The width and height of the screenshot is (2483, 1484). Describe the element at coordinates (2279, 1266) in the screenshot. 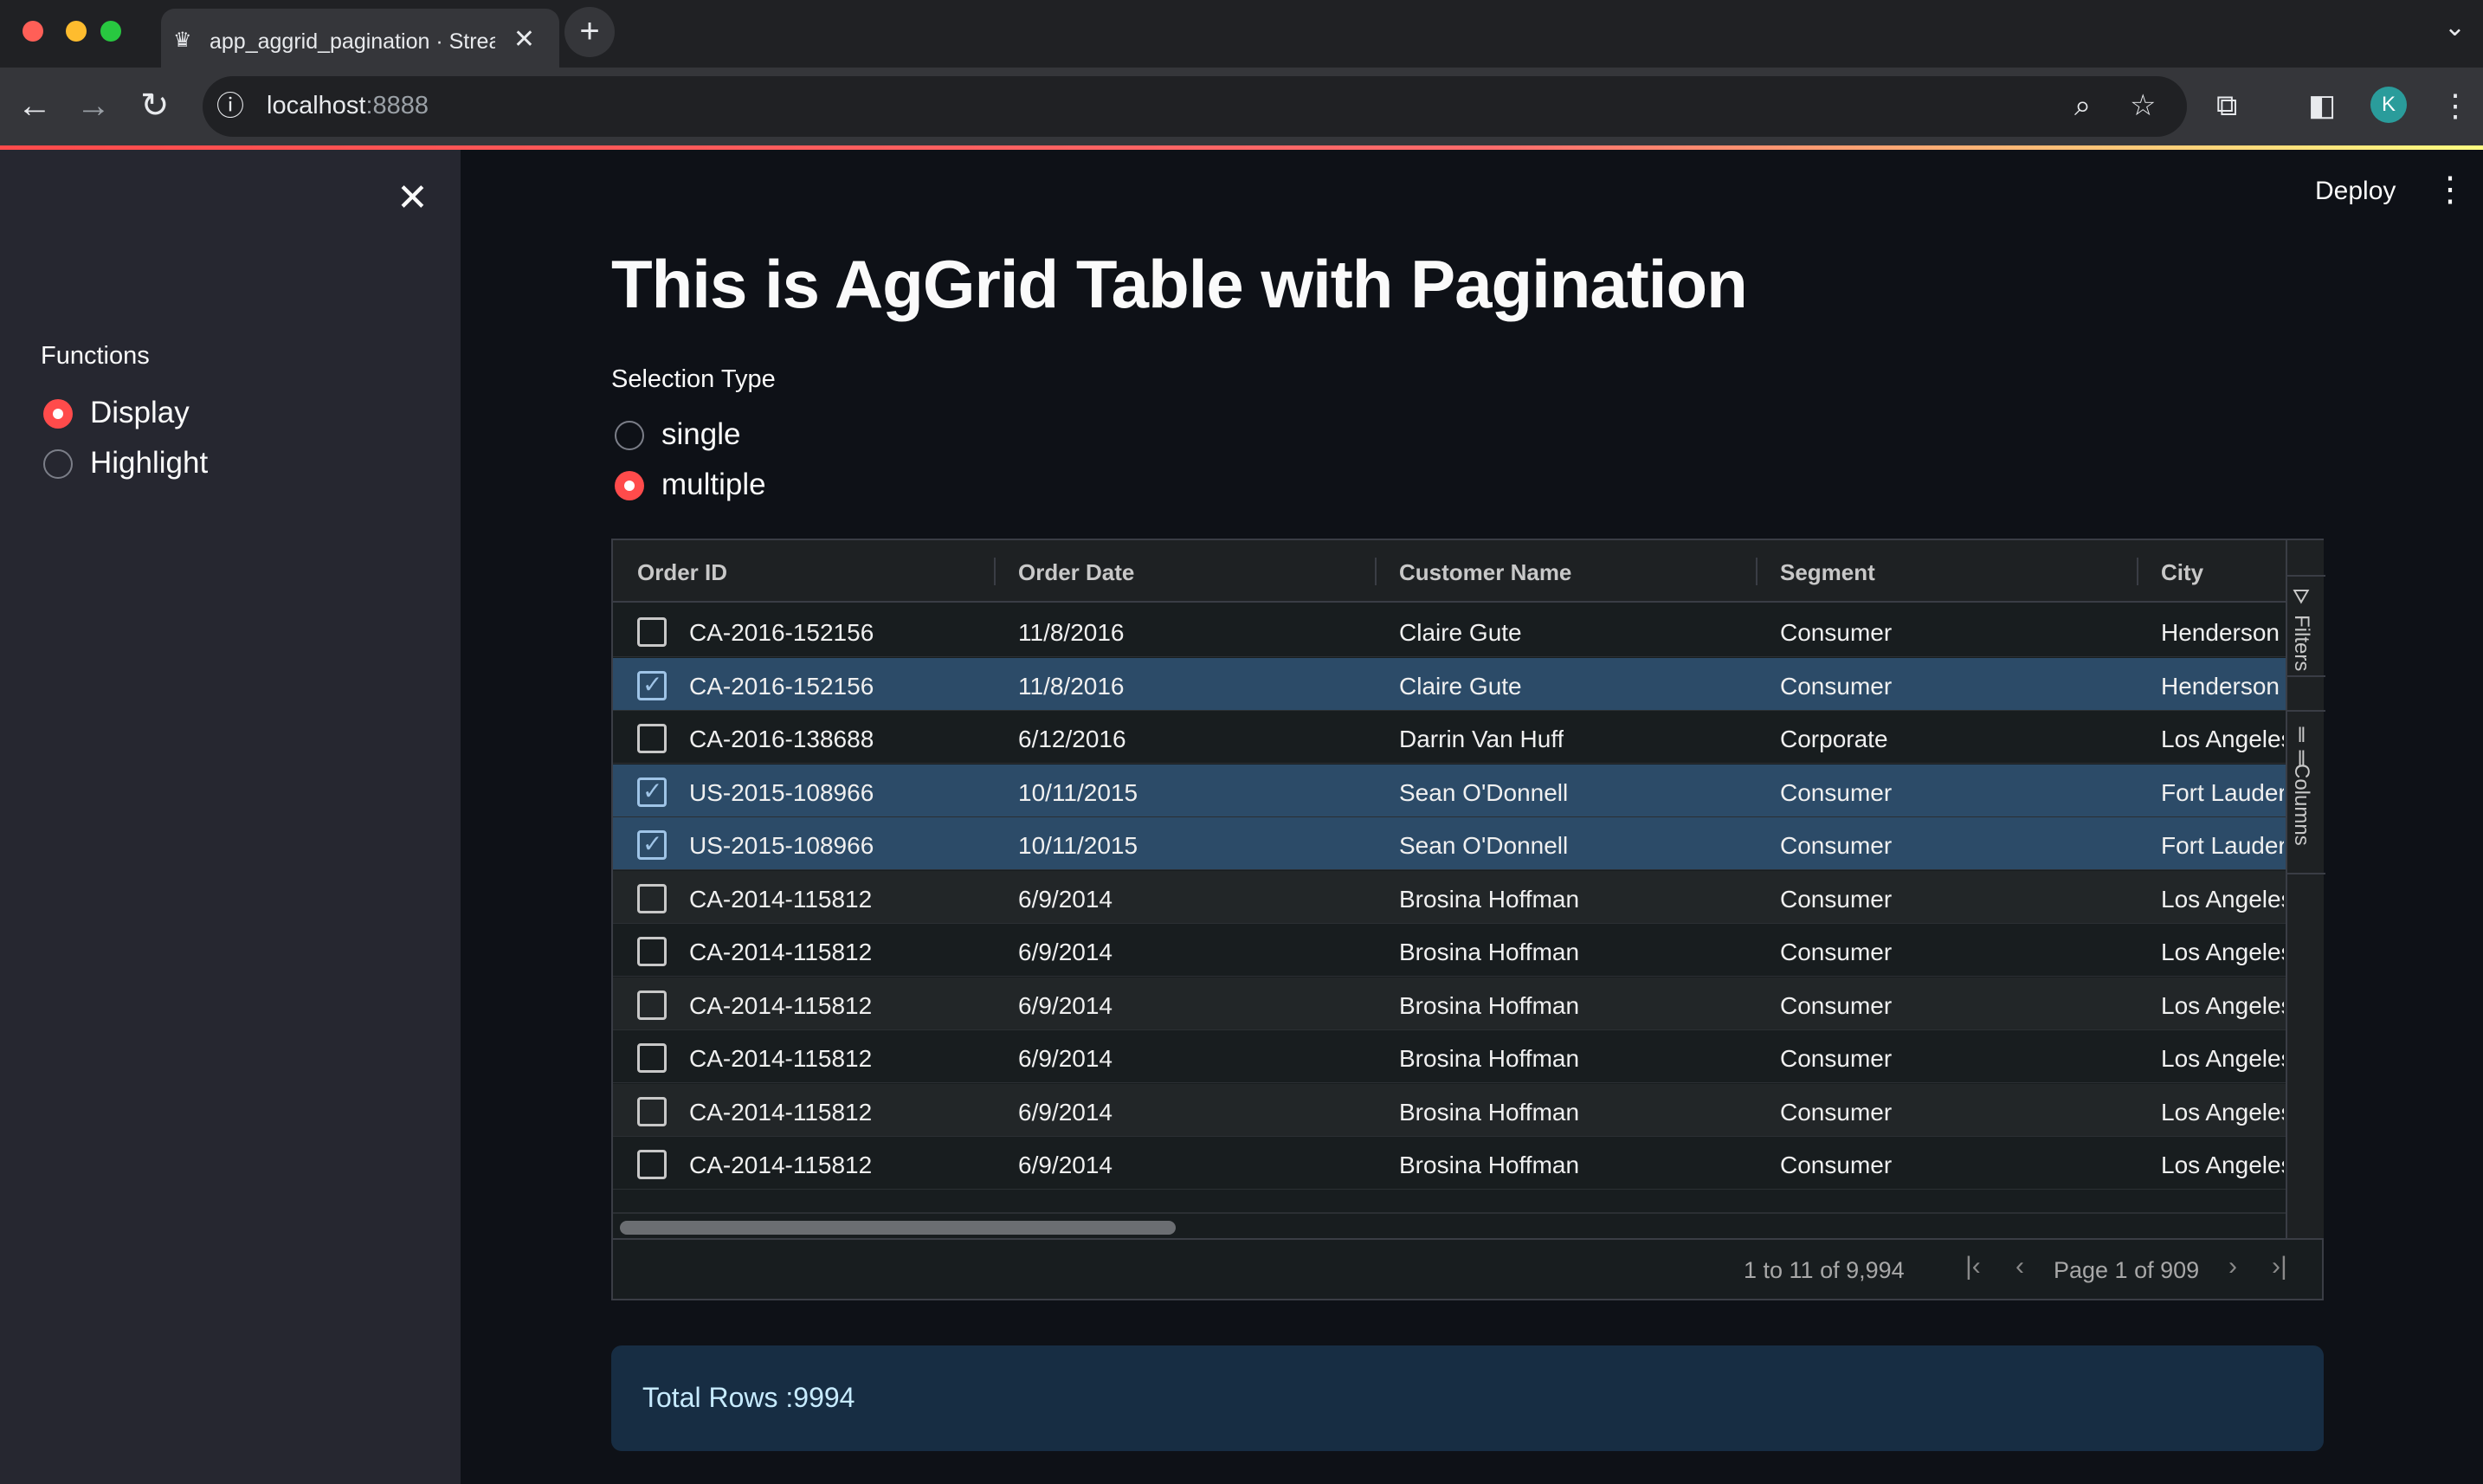

I see `last-page-icon: ›|` at that location.